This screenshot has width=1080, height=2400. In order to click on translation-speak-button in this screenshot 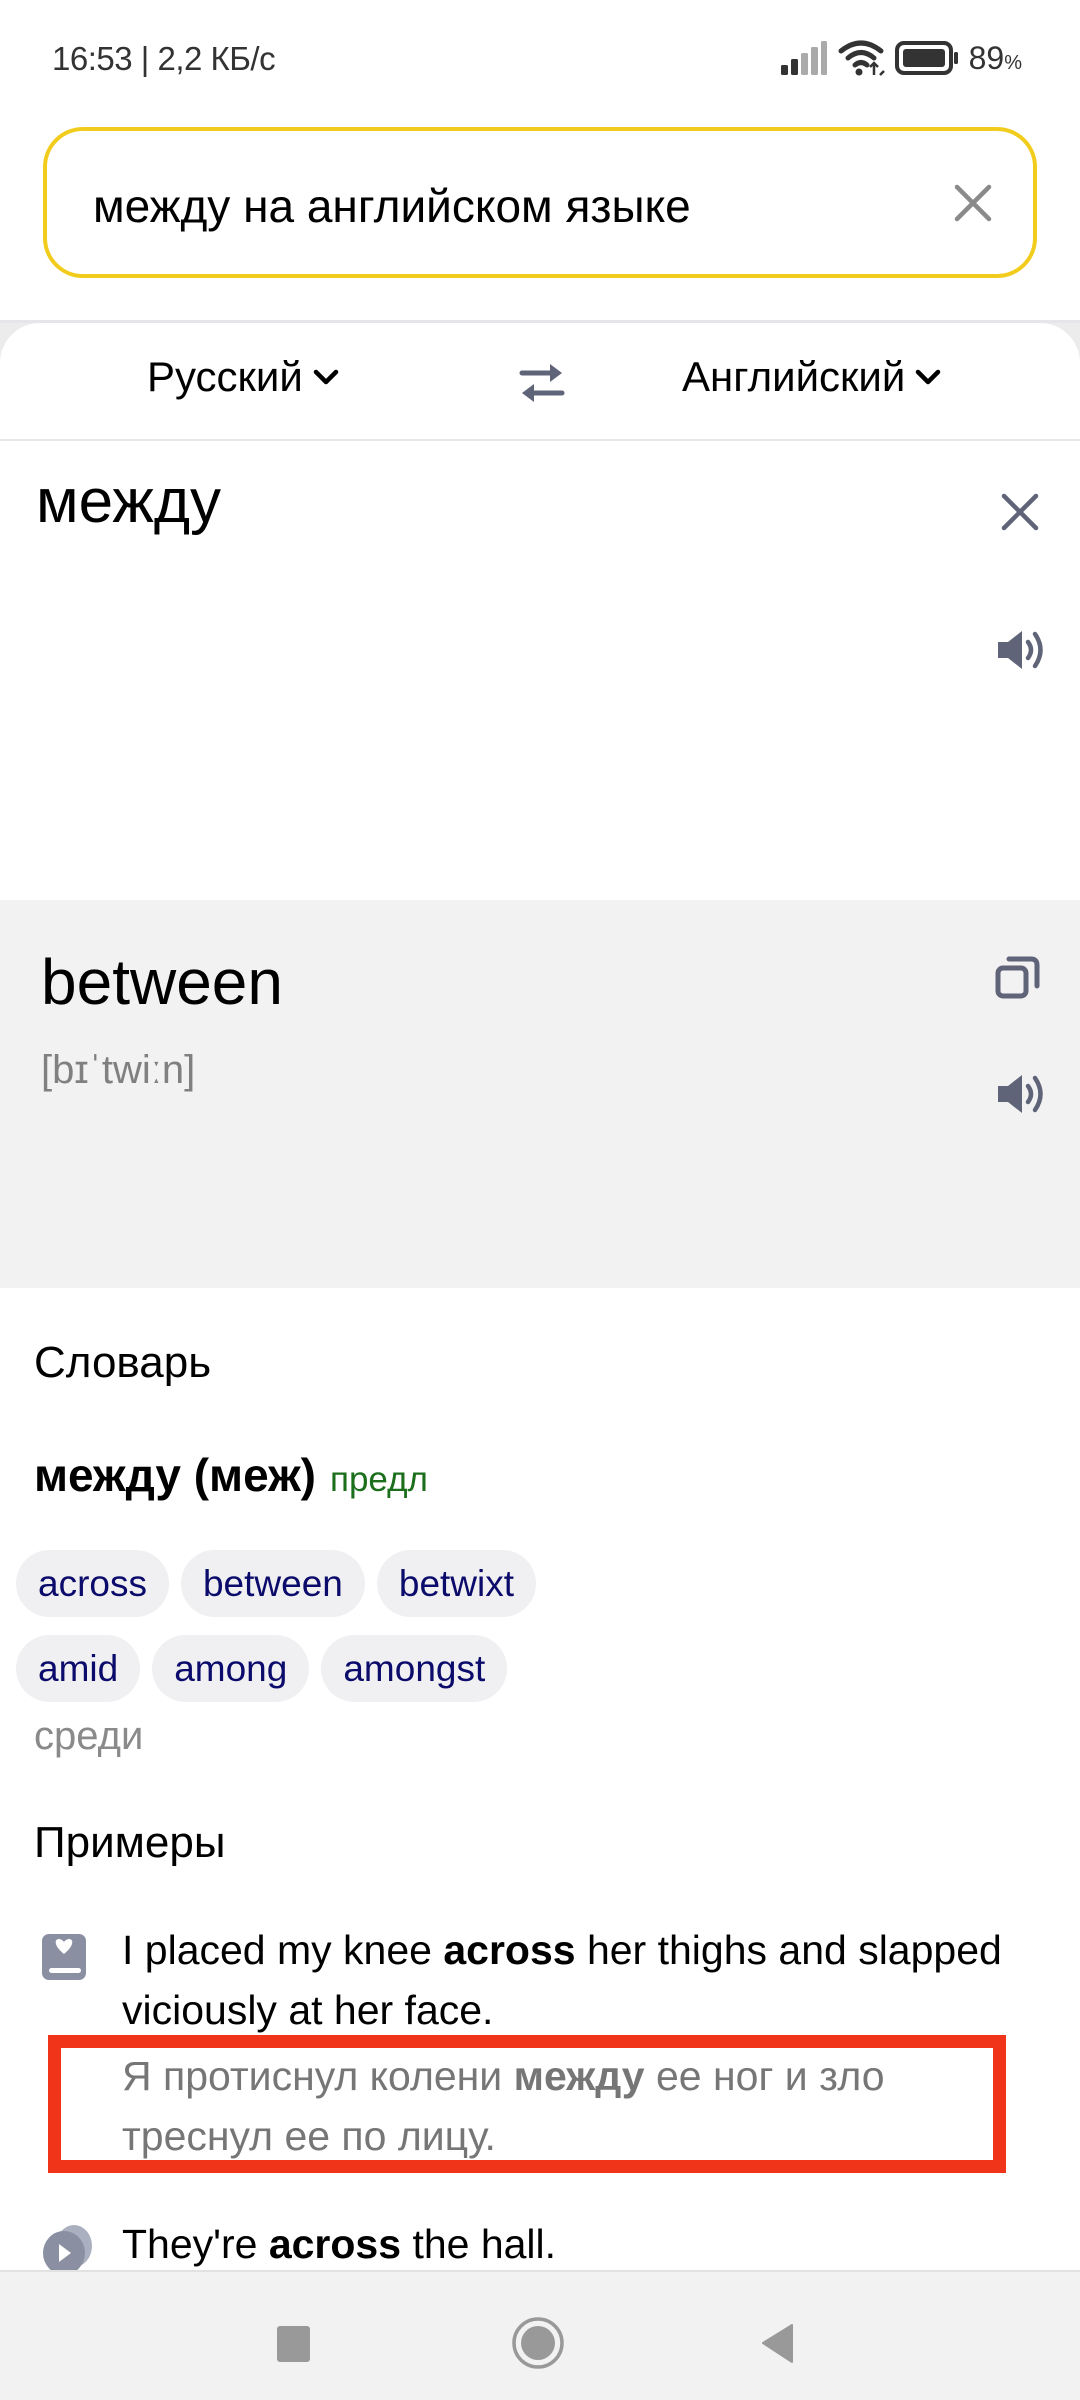, I will do `click(1021, 1094)`.